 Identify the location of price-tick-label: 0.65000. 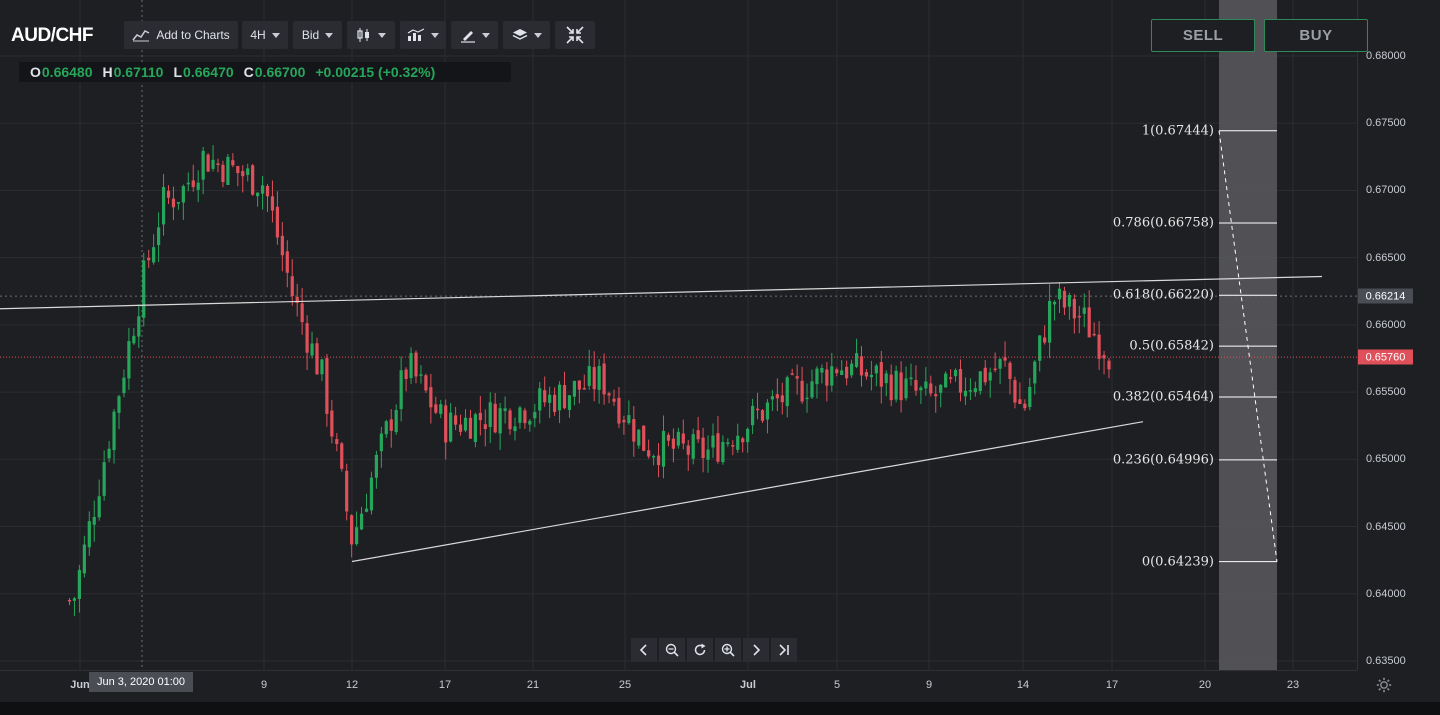
(1386, 459).